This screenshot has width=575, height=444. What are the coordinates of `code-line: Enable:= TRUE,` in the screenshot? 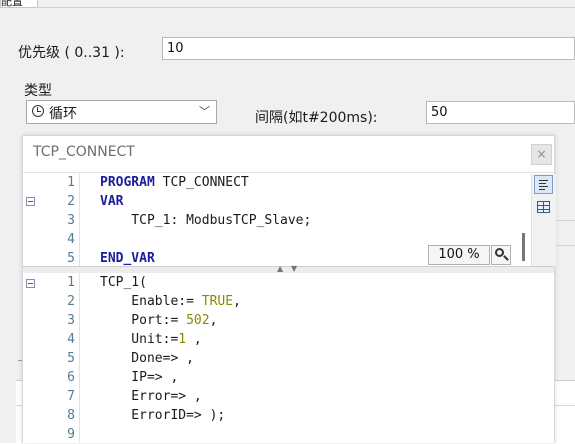 It's located at (170, 301).